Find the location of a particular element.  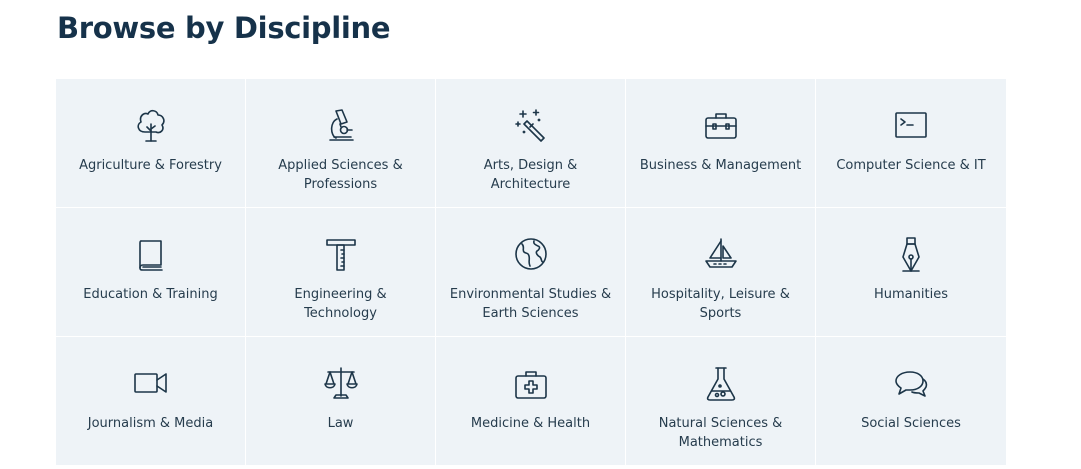

discipline-label: Applied Sciences & Professions is located at coordinates (340, 175).